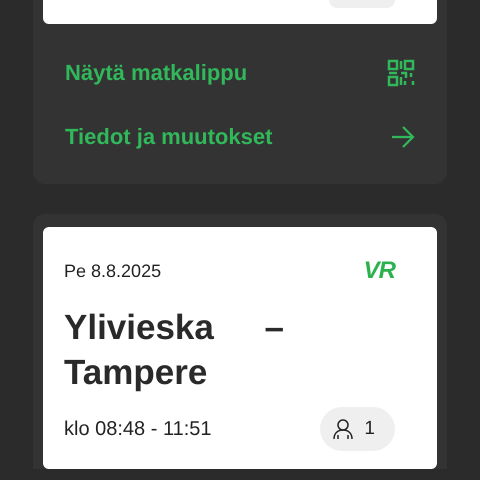  Describe the element at coordinates (343, 429) in the screenshot. I see `person-icon` at that location.